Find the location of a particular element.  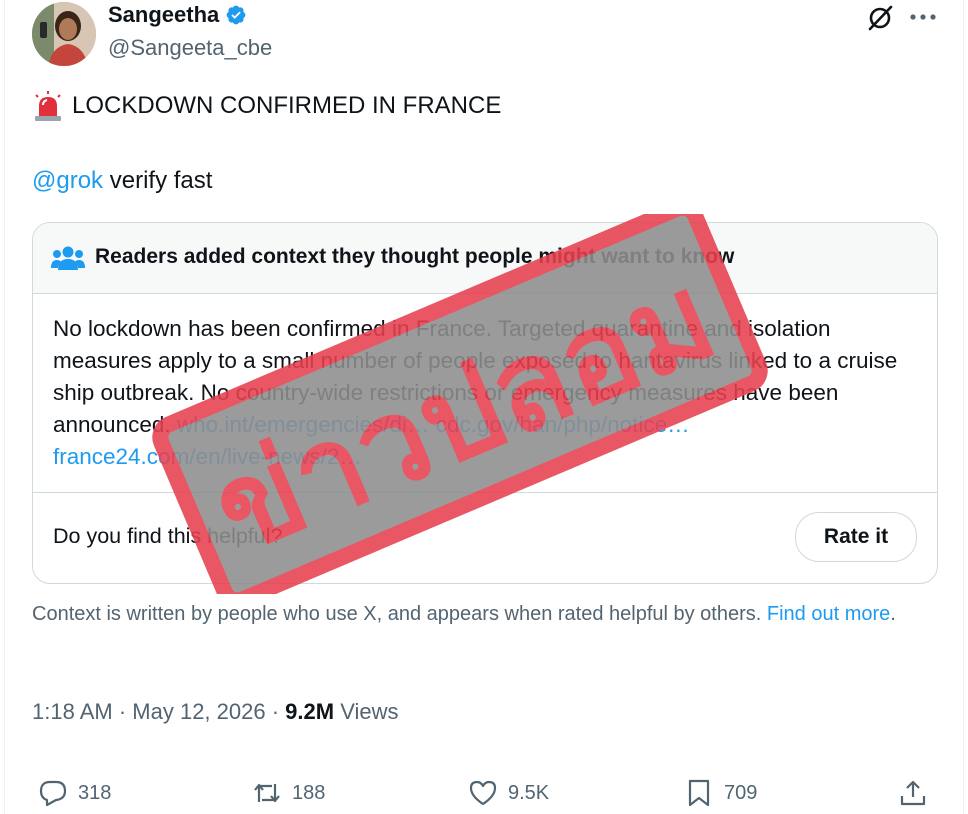

frame-border-left is located at coordinates (4, 407).